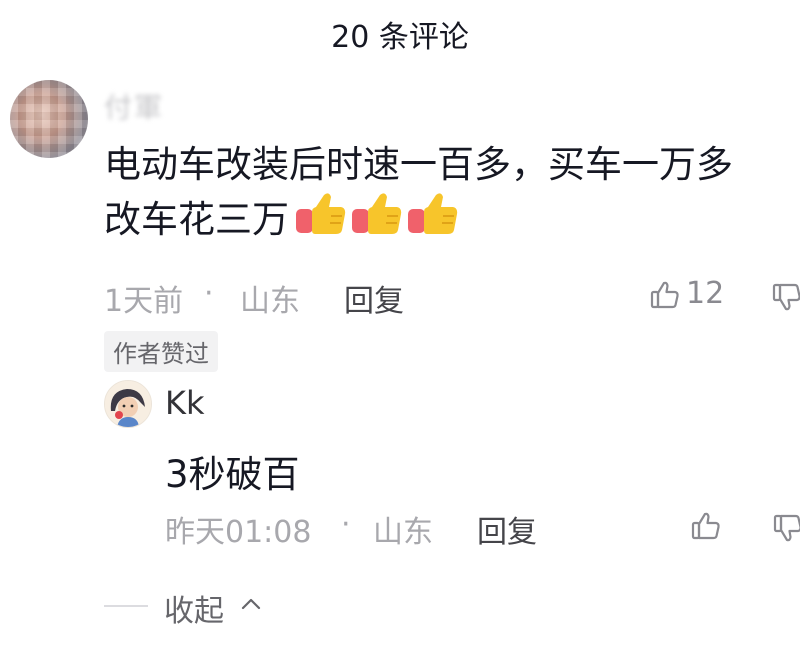 The width and height of the screenshot is (800, 663). I want to click on emoji-group, so click(379, 221).